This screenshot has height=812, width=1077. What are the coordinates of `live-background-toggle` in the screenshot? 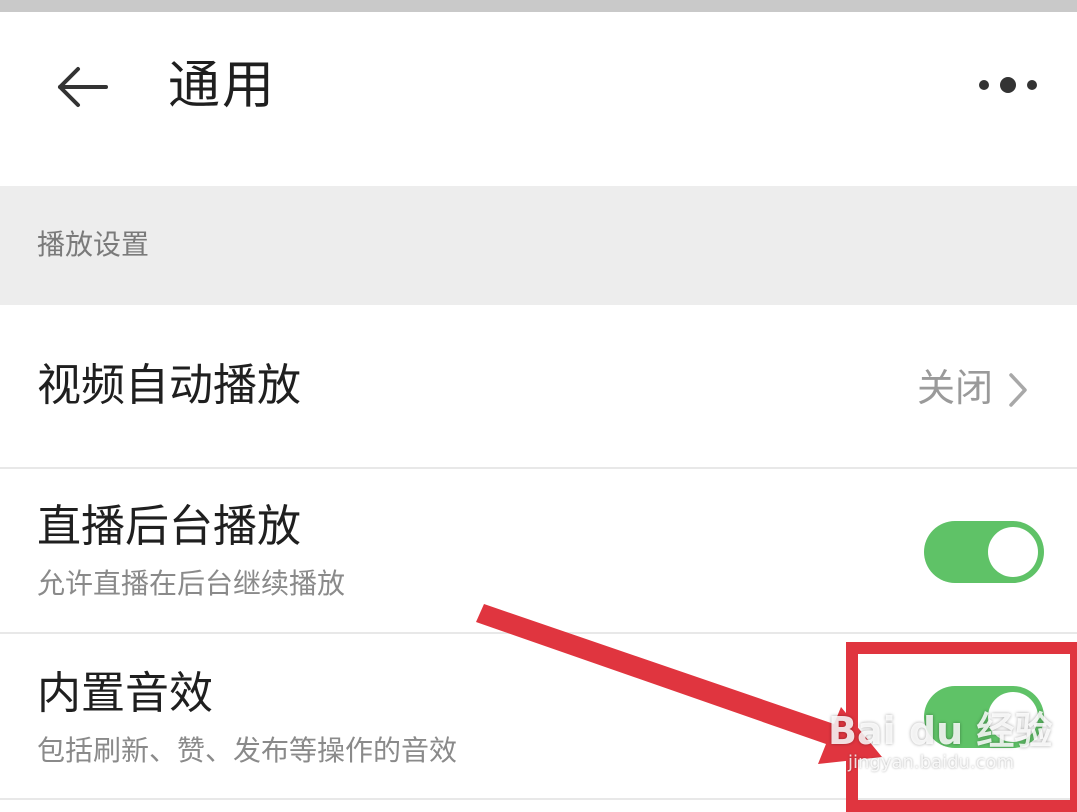 It's located at (984, 552).